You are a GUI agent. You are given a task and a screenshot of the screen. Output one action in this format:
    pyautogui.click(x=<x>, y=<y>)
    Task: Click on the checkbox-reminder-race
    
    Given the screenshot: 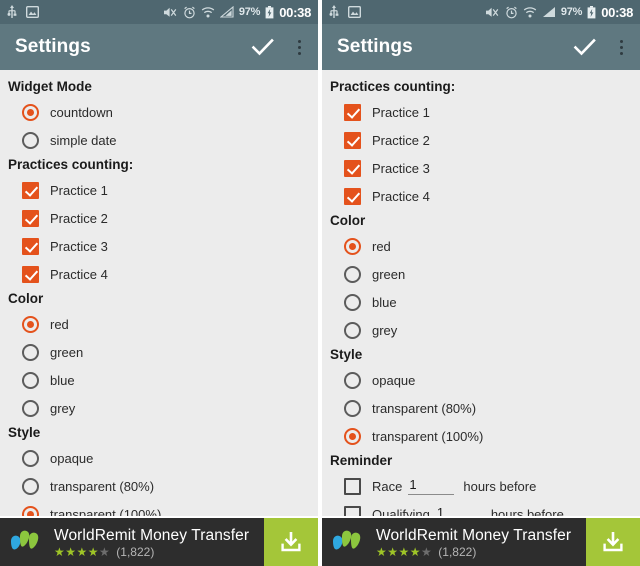 What is the action you would take?
    pyautogui.click(x=352, y=486)
    